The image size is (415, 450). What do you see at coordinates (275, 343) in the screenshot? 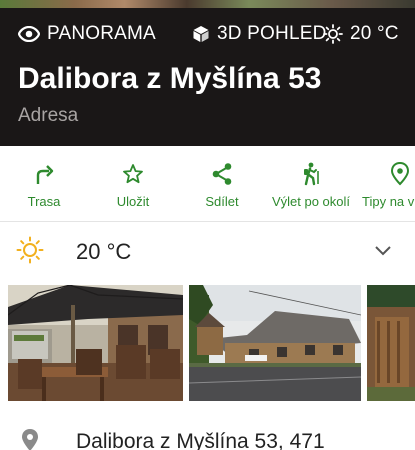
I see `cottage-street-photo` at bounding box center [275, 343].